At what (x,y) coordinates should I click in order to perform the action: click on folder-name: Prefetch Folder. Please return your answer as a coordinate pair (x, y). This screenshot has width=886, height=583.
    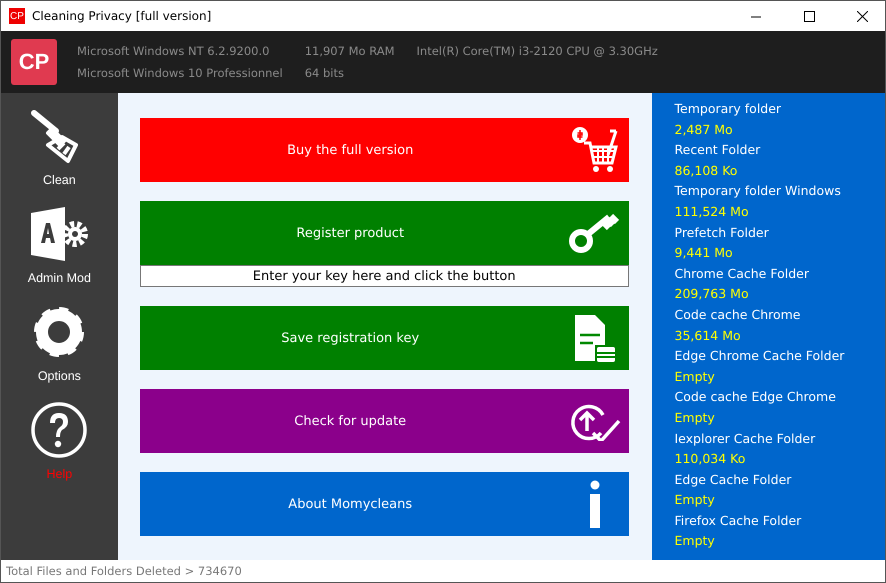
    Looking at the image, I should click on (722, 233).